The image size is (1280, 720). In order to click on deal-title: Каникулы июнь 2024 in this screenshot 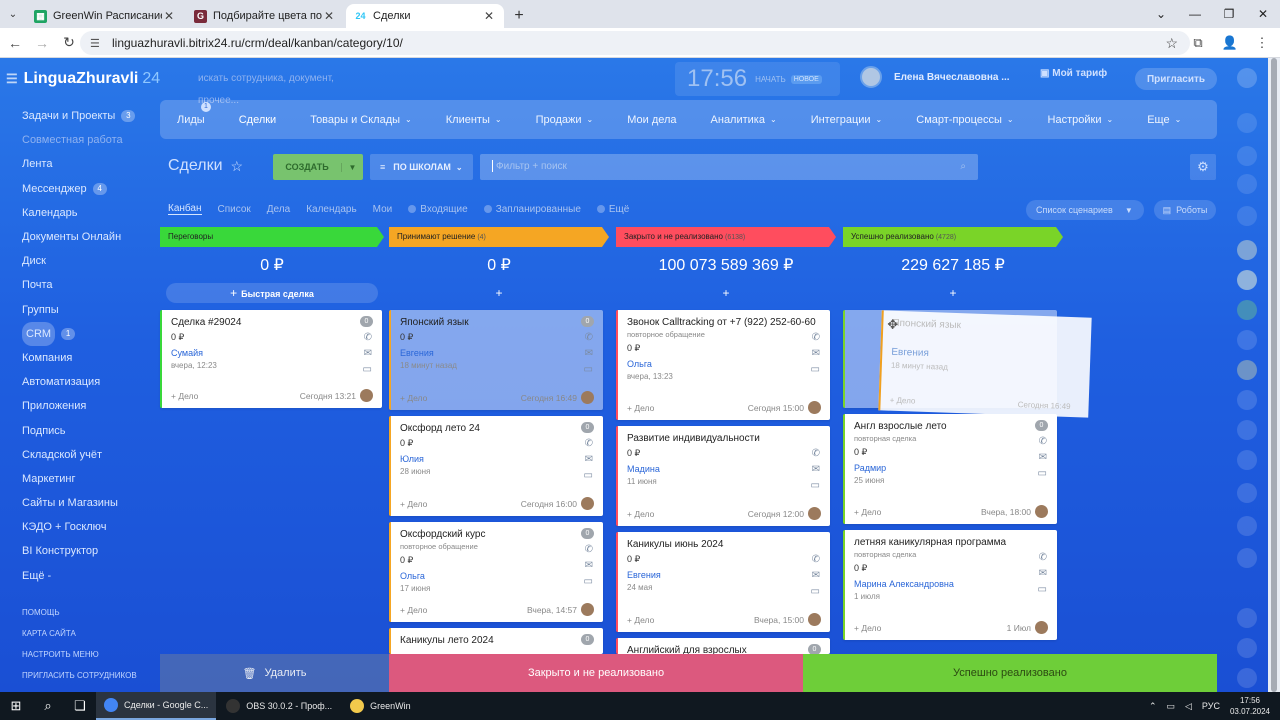, I will do `click(724, 544)`.